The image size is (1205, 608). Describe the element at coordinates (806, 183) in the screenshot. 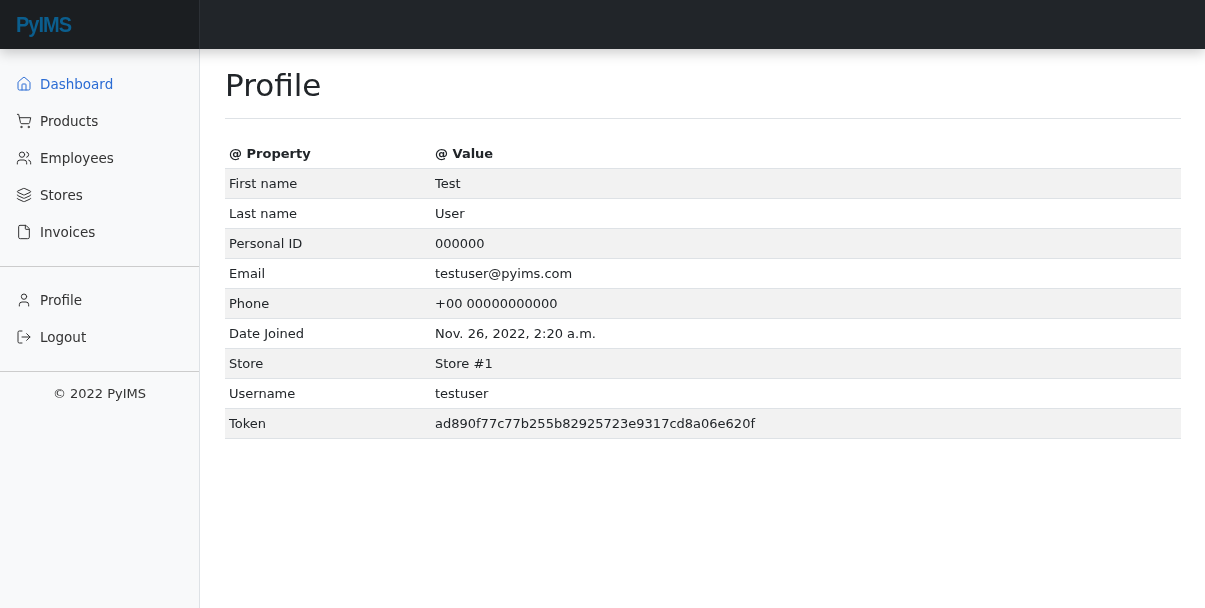

I see `table-cell: Test` at that location.